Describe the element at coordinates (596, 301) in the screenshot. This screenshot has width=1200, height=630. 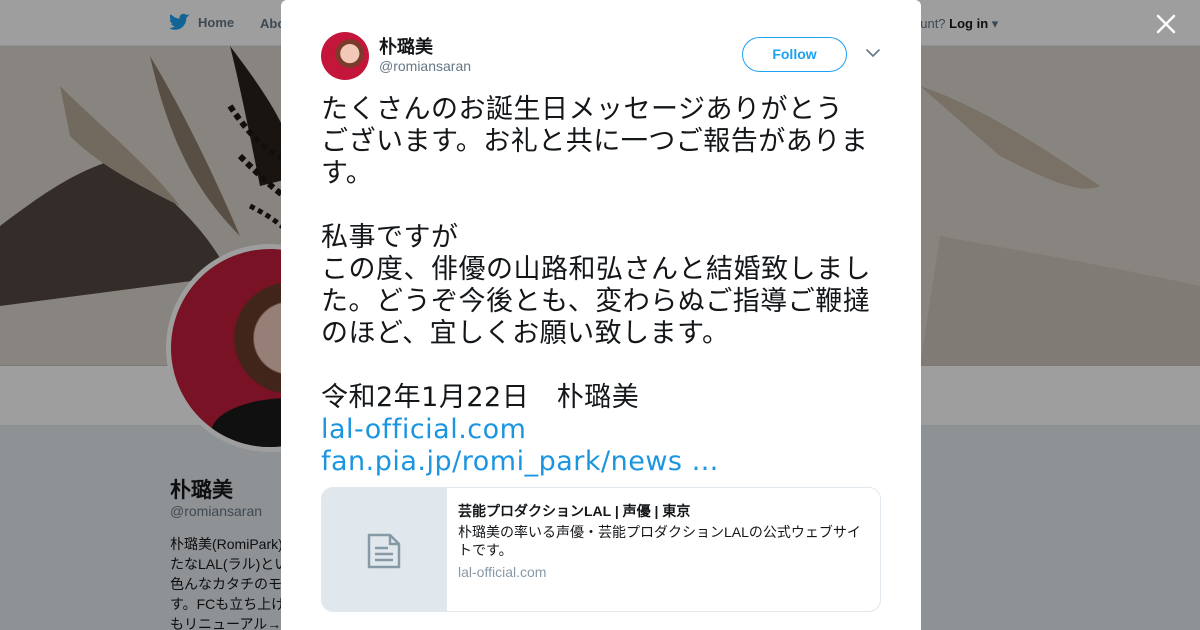
I see `tweet-text-line: た。どうぞ今後とも、変わらぬご指導ご鞭撻` at that location.